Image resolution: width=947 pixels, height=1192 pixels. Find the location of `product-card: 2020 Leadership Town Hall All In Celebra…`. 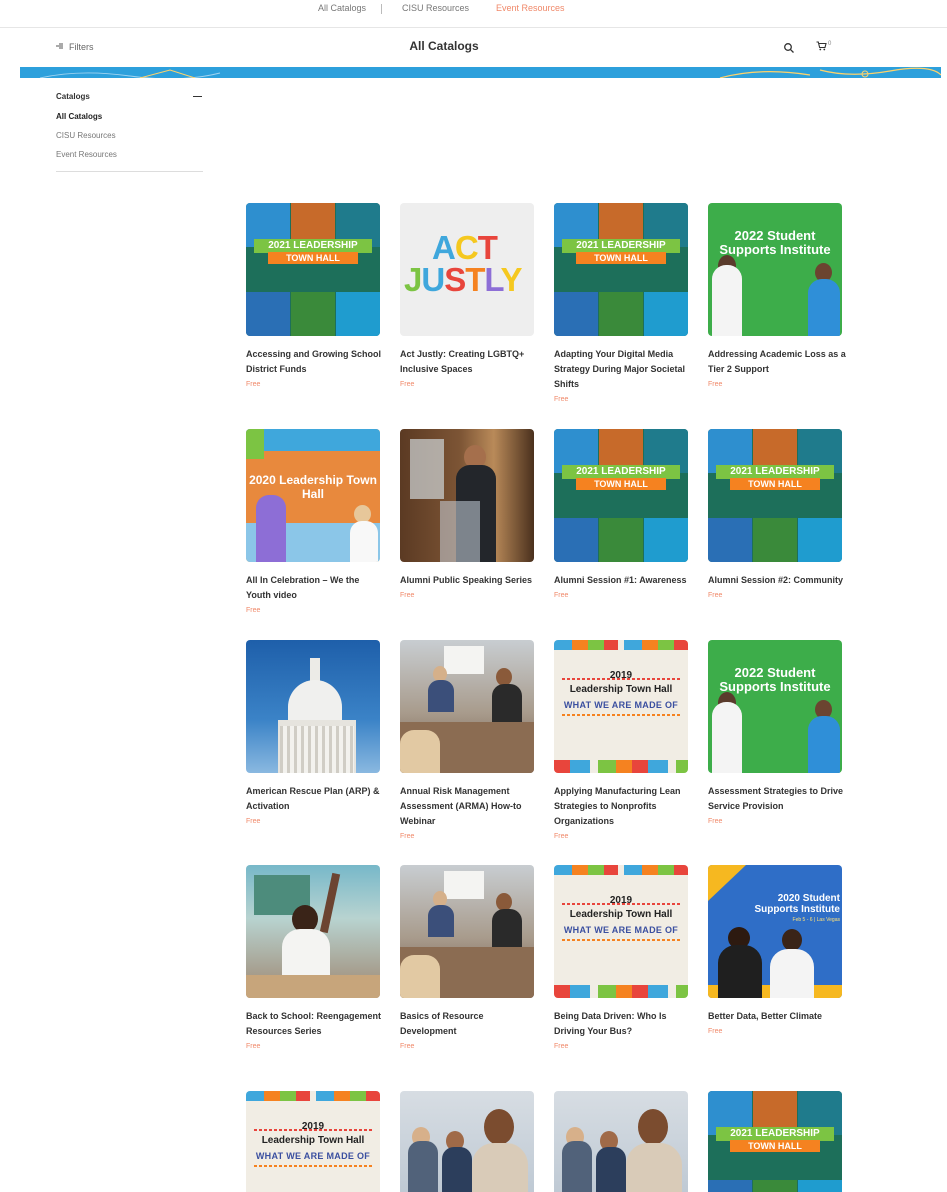

product-card: 2020 Leadership Town Hall All In Celebra… is located at coordinates (316, 521).